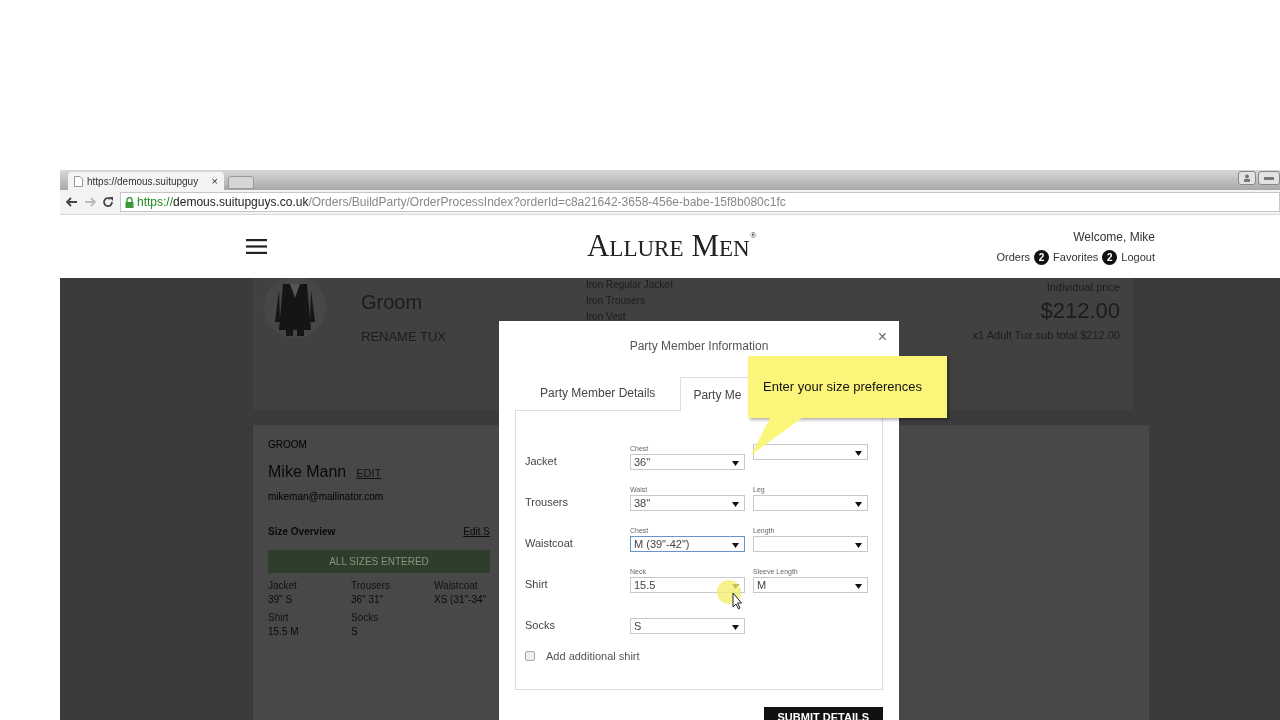 Image resolution: width=1280 pixels, height=720 pixels. Describe the element at coordinates (90, 202) in the screenshot. I see `forward-icon` at that location.